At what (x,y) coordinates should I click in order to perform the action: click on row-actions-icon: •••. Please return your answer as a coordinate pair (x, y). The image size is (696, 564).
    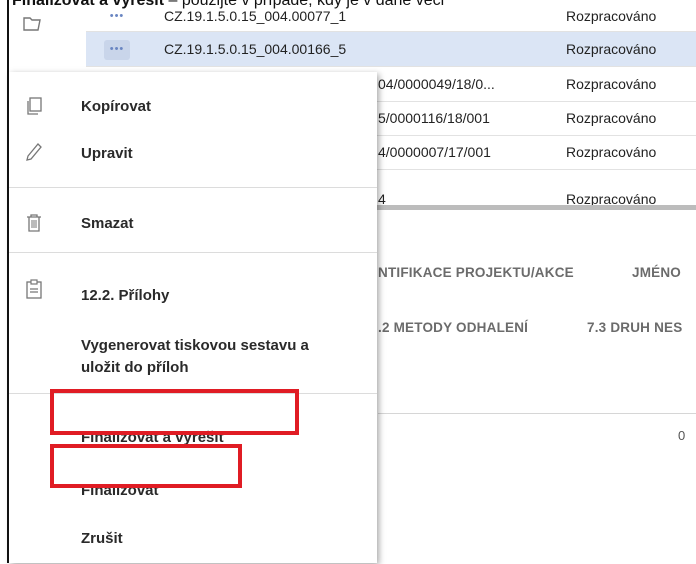
    Looking at the image, I should click on (117, 50).